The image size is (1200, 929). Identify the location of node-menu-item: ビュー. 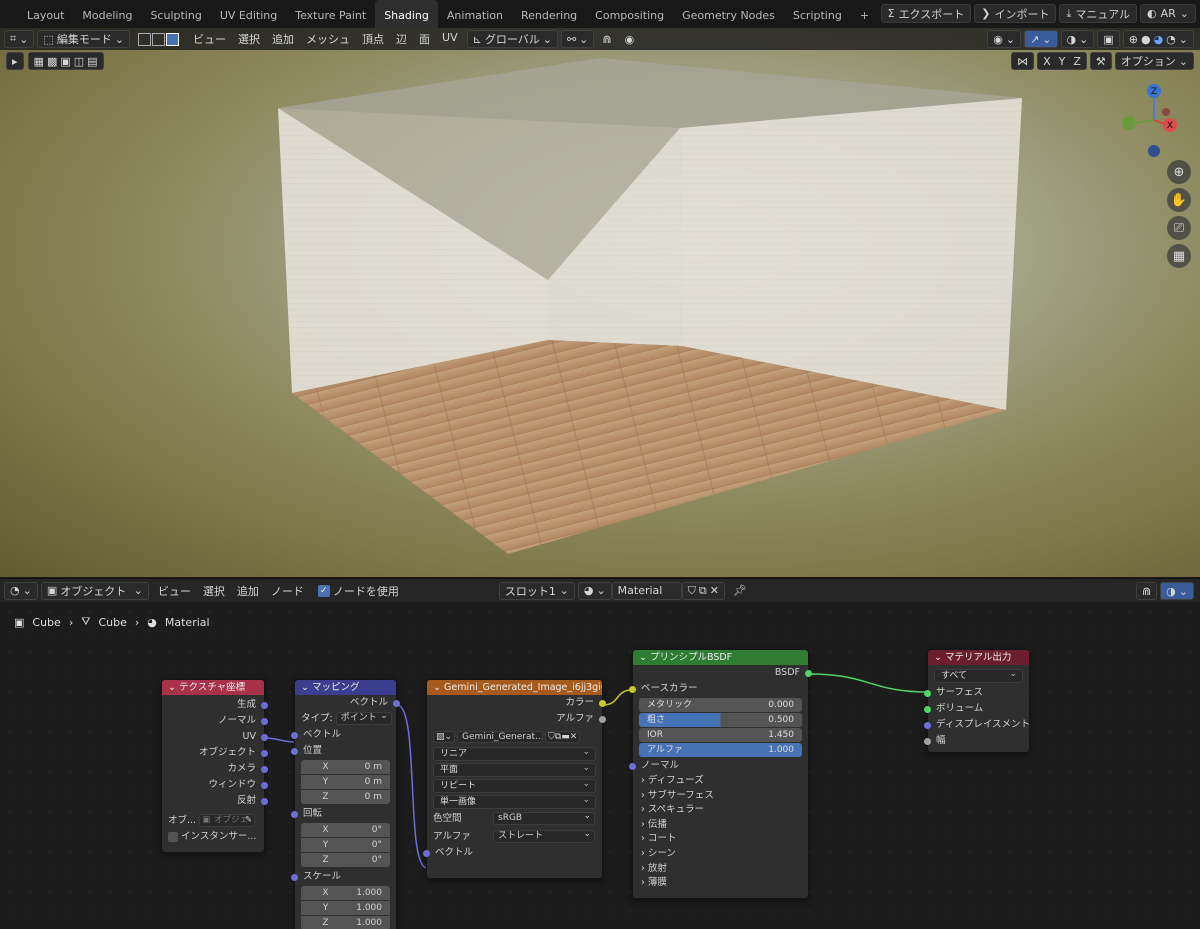
(174, 591).